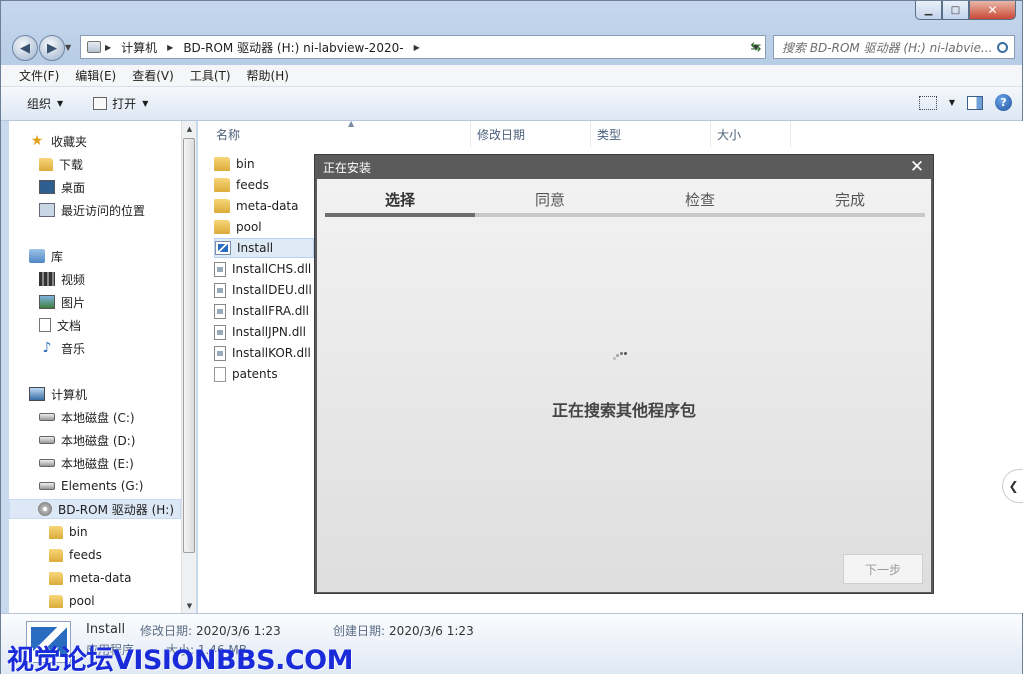 The image size is (1023, 674). I want to click on breadcrumb-drive: BD-ROM 驱动器 (H:) ni-labview-2020-, so click(293, 47).